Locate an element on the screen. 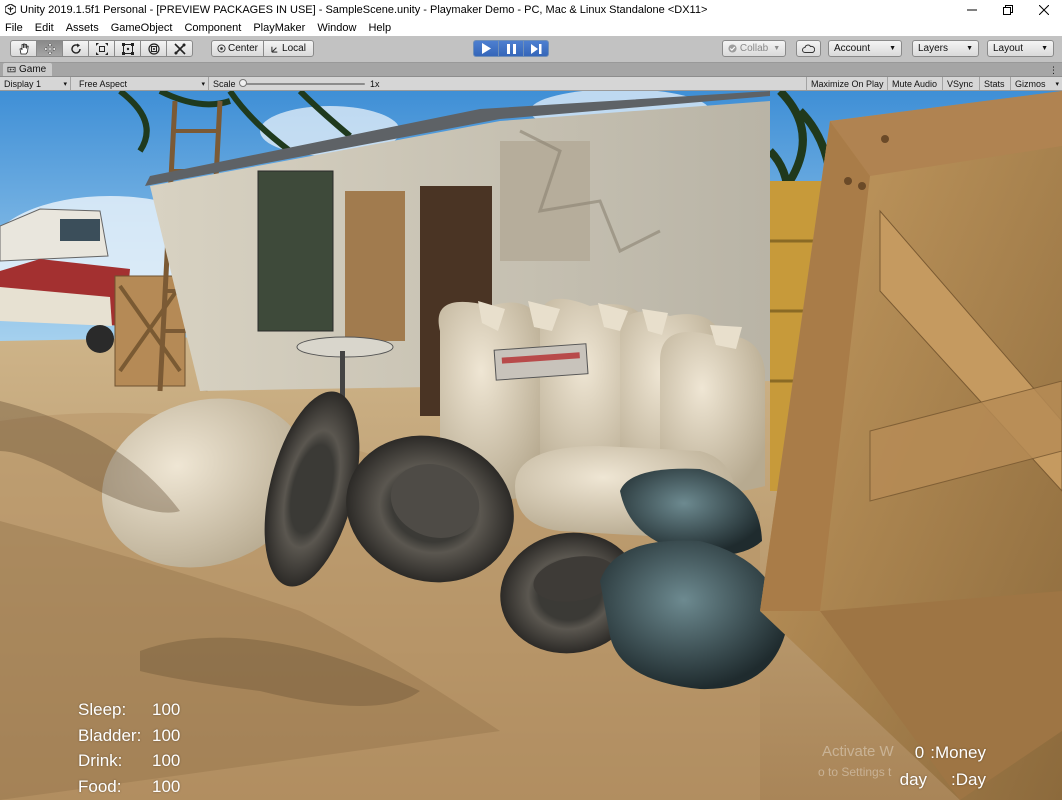  pause-icon is located at coordinates (511, 48).